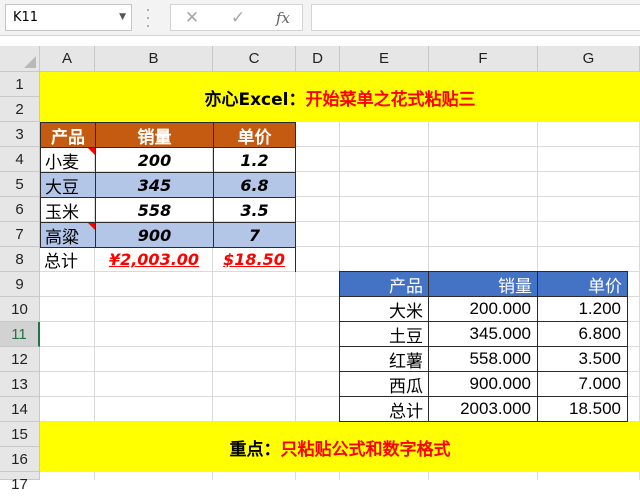 The height and width of the screenshot is (497, 640). What do you see at coordinates (390, 99) in the screenshot?
I see `title-highlight: 开始菜单之花式粘贴三` at bounding box center [390, 99].